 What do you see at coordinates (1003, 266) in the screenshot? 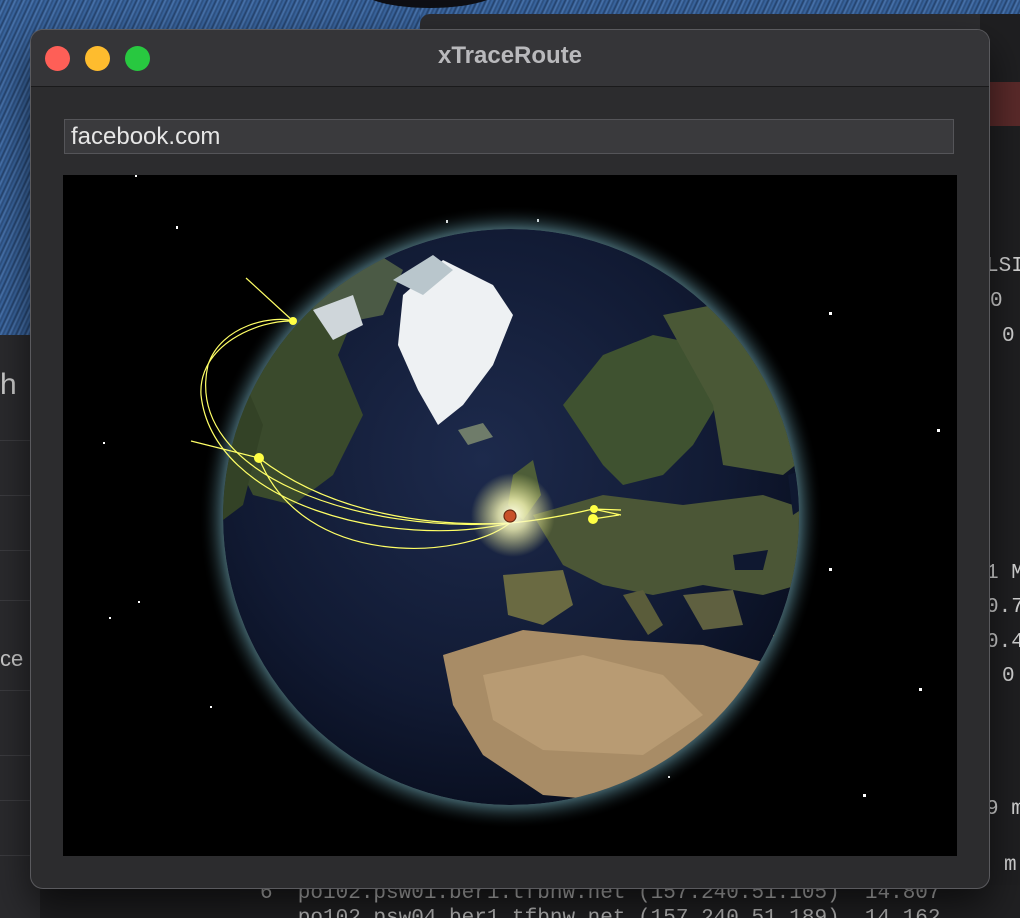
I see `terminal-fragment: LSI` at bounding box center [1003, 266].